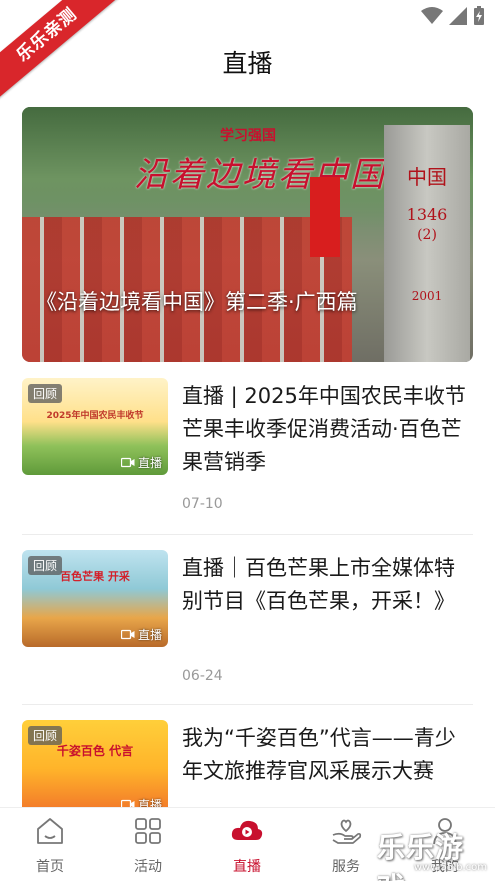  I want to click on wifi-icon, so click(432, 15).